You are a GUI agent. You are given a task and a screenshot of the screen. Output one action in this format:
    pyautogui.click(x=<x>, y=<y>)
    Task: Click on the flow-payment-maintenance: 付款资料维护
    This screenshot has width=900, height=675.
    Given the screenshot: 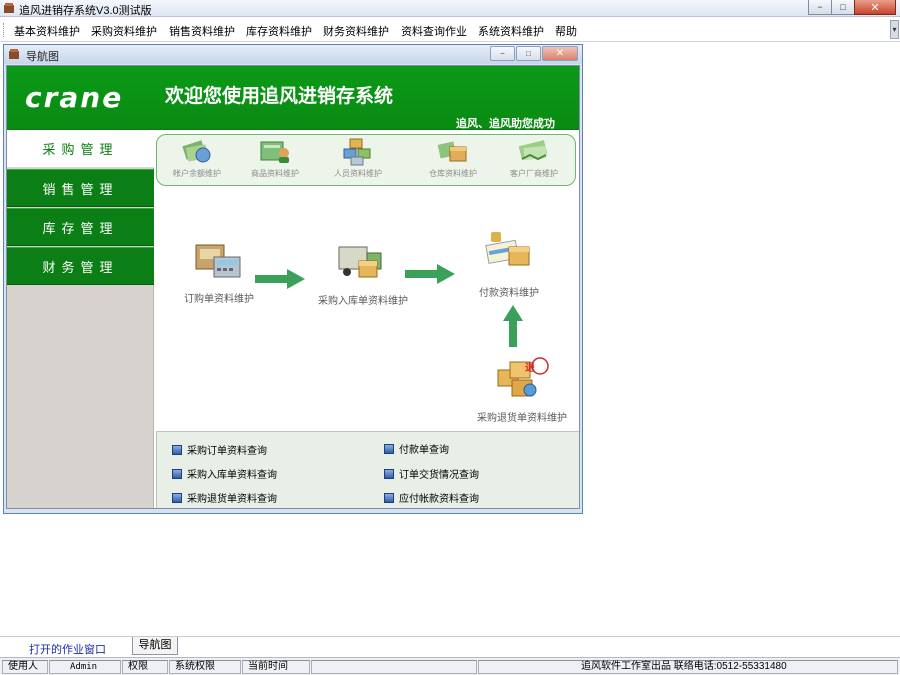 What is the action you would take?
    pyautogui.click(x=509, y=264)
    